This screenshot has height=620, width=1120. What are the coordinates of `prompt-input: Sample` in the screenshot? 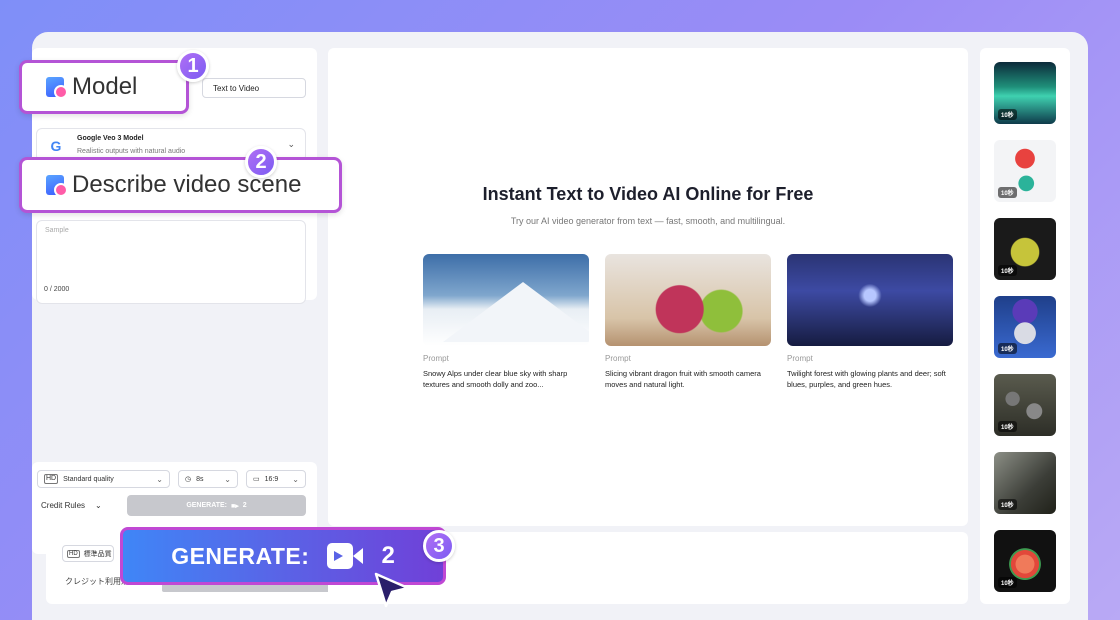 It's located at (171, 262).